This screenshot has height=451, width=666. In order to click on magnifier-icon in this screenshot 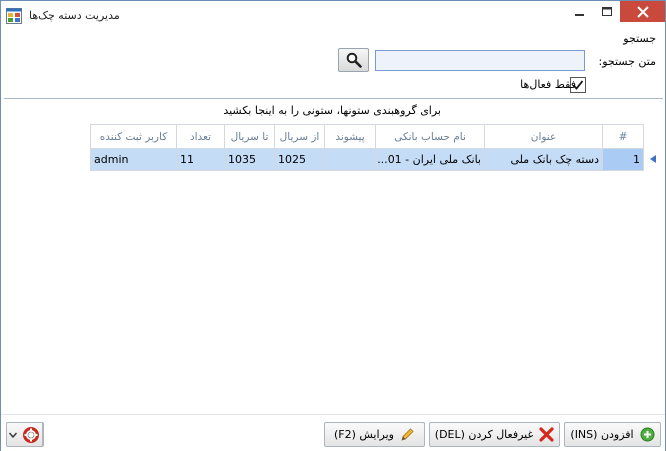, I will do `click(354, 60)`.